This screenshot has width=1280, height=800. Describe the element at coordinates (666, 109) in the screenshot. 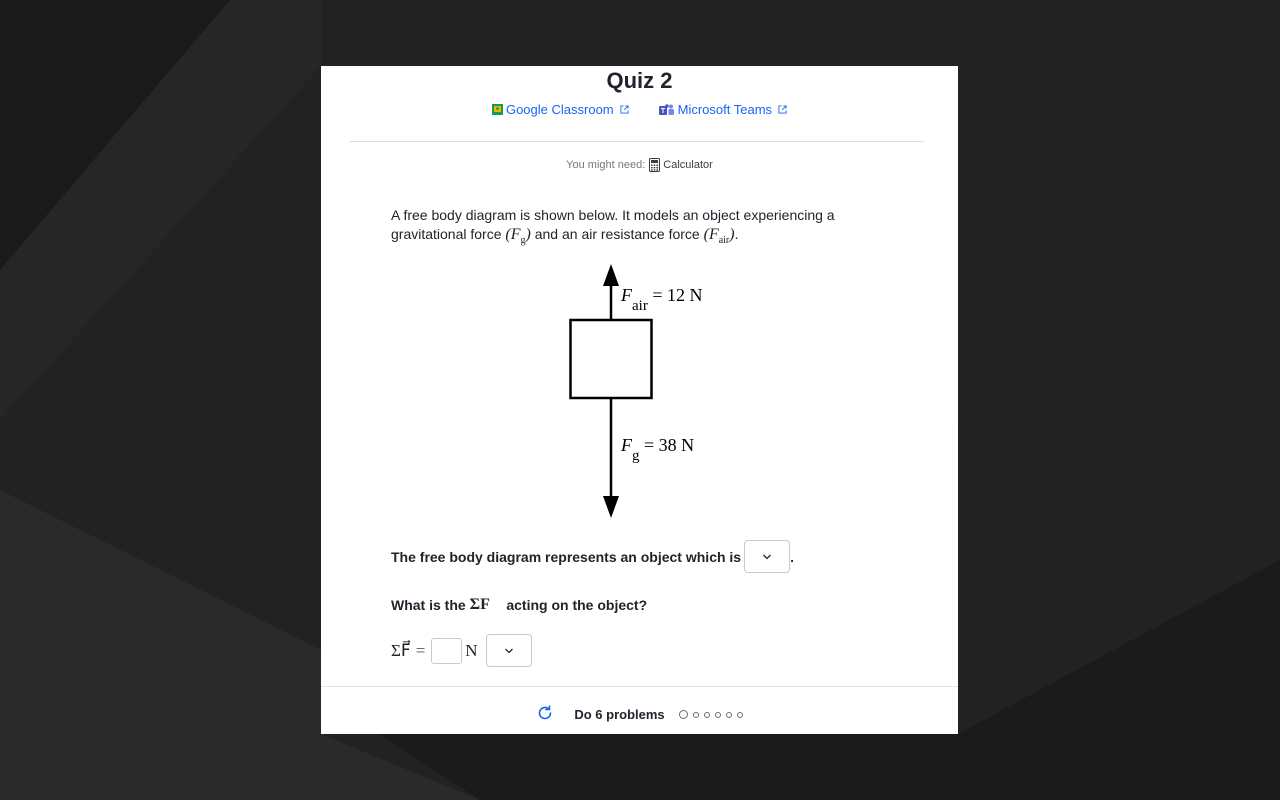

I see `microsoft-teams-icon: T` at that location.